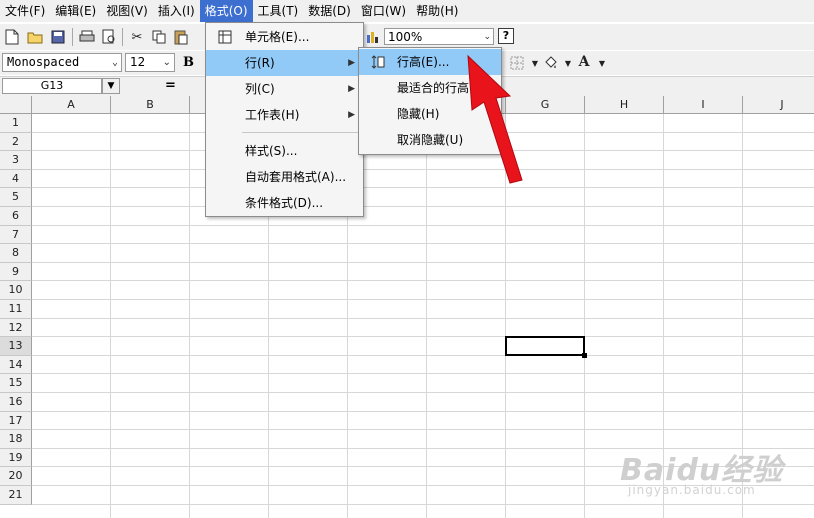 Image resolution: width=814 pixels, height=518 pixels. What do you see at coordinates (16, 123) in the screenshot?
I see `row-header-1: 1` at bounding box center [16, 123].